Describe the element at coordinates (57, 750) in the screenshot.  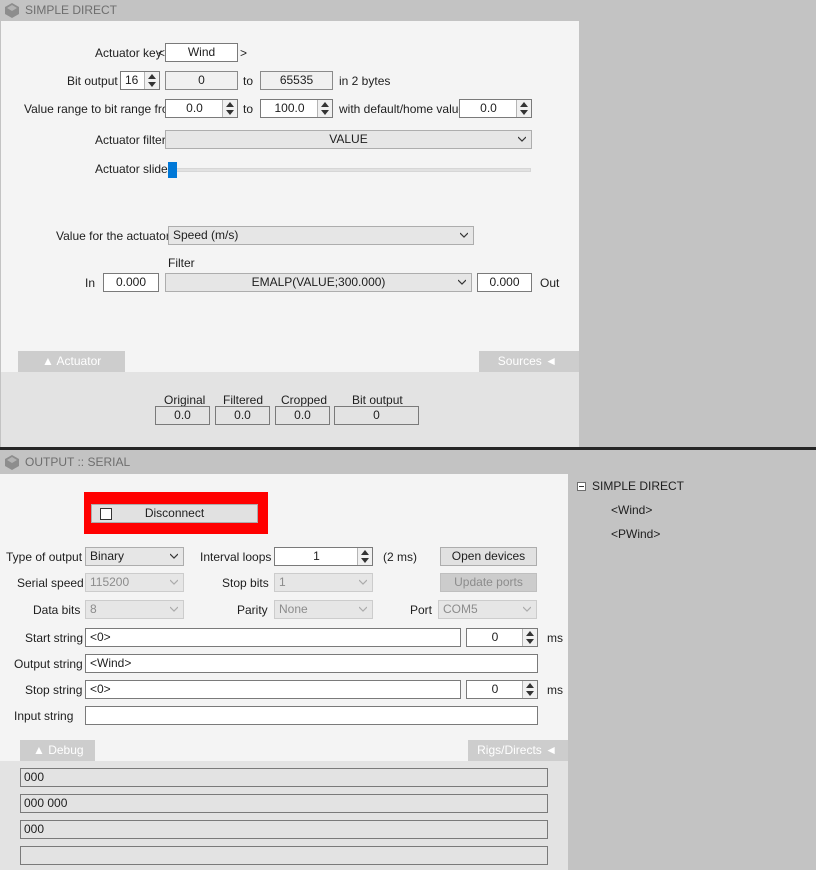
I see `tab-debug: ▲ Debug` at that location.